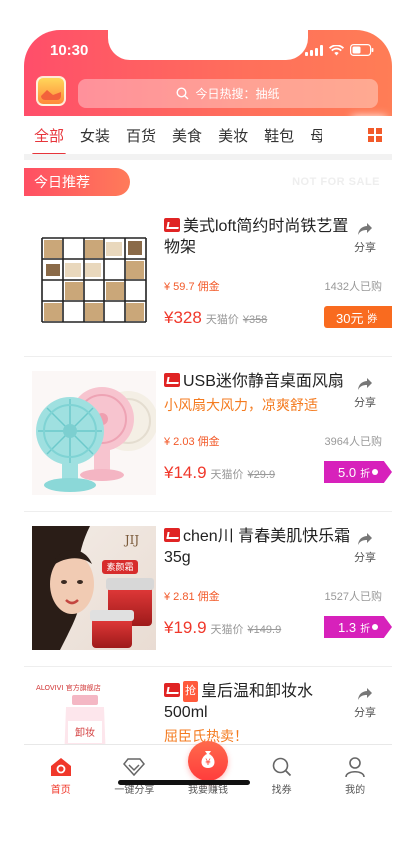 The height and width of the screenshot is (845, 420). What do you see at coordinates (85, 732) in the screenshot?
I see `svg-text: 卸妆` at bounding box center [85, 732].